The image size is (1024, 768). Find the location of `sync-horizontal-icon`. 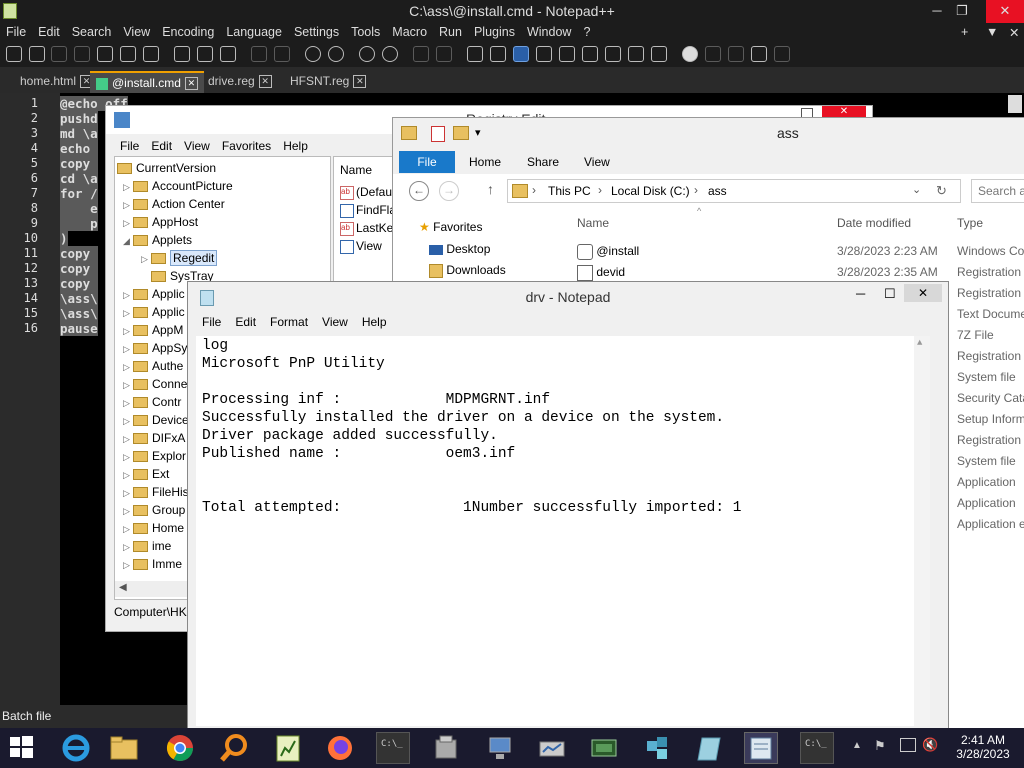

sync-horizontal-icon is located at coordinates (444, 54).